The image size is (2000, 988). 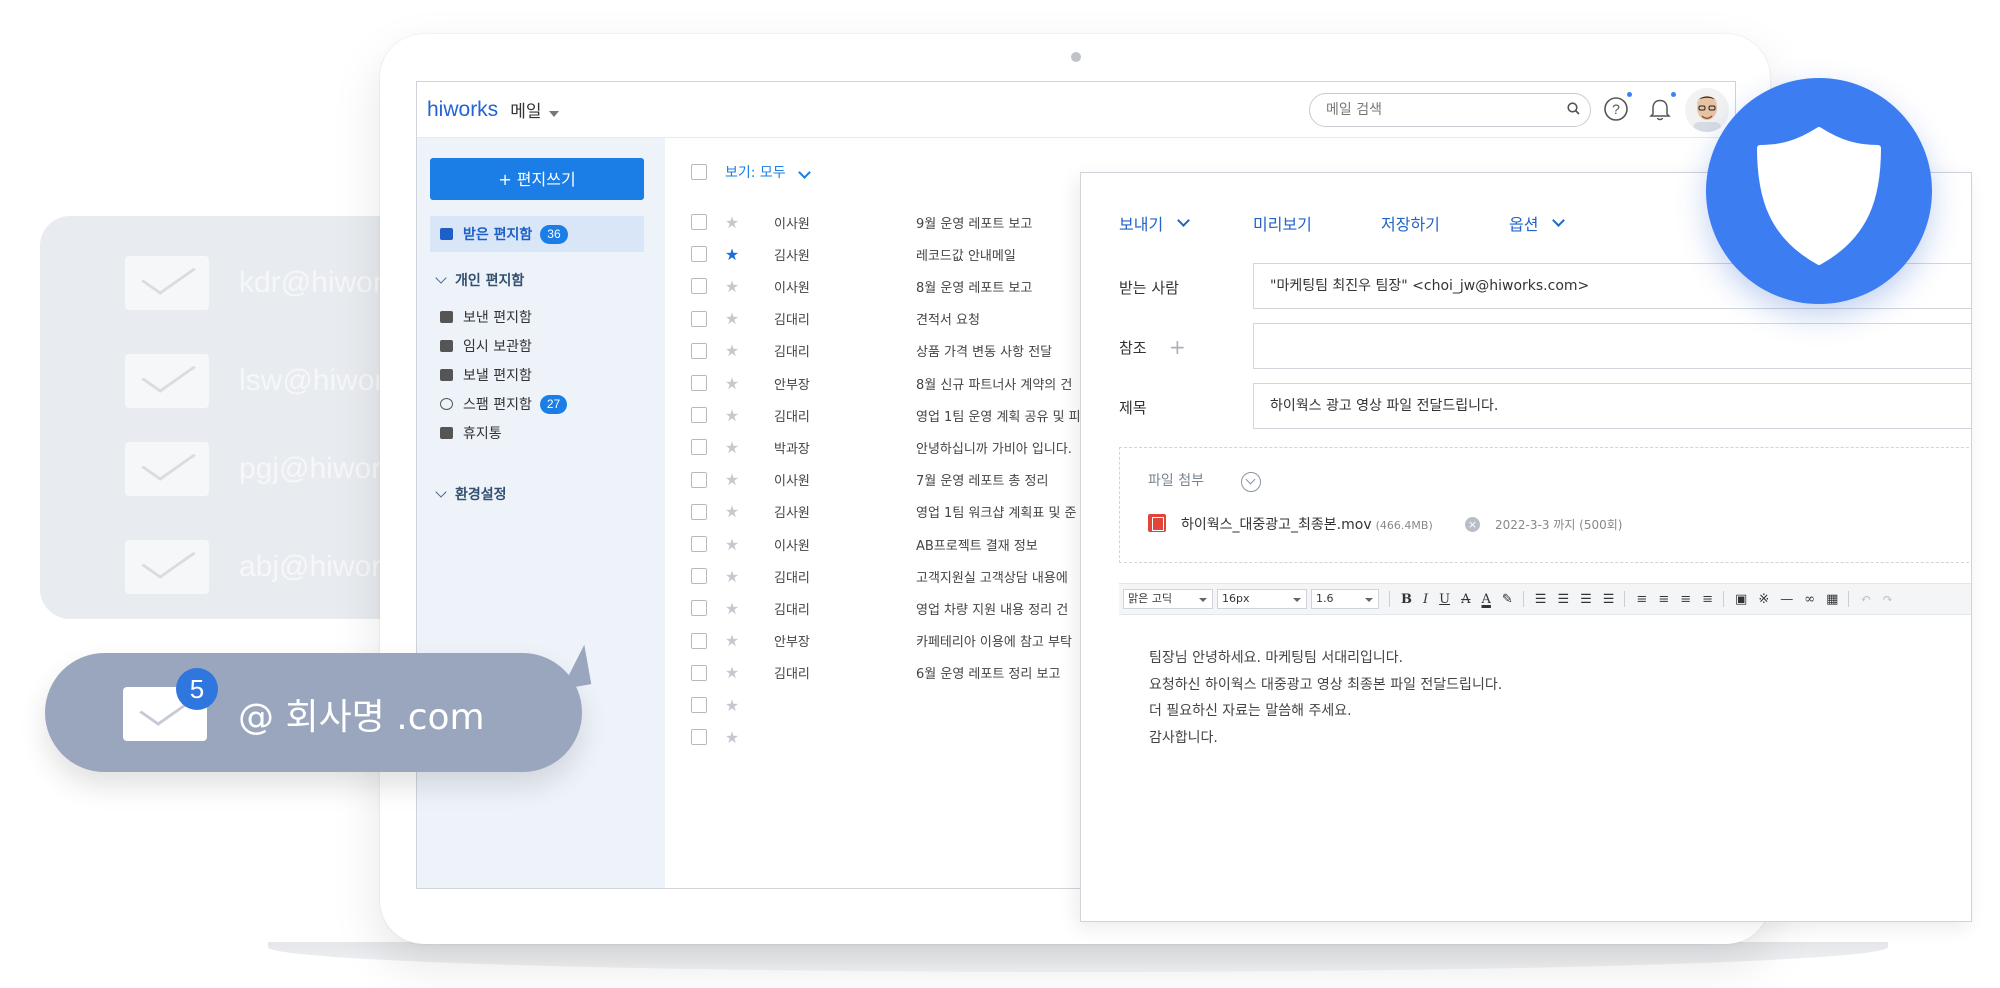 What do you see at coordinates (1612, 346) in the screenshot?
I see `cc-field` at bounding box center [1612, 346].